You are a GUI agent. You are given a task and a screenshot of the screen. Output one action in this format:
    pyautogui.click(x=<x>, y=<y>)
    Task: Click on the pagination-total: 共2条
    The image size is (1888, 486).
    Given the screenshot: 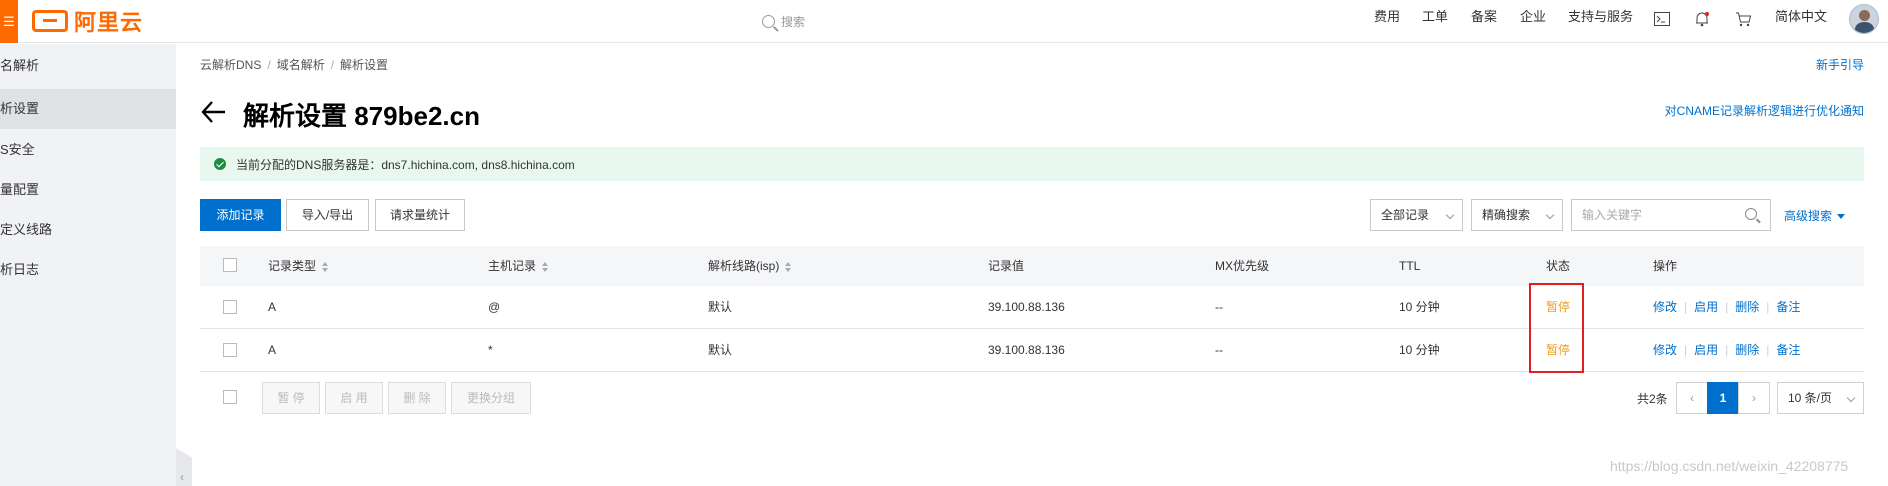 What is the action you would take?
    pyautogui.click(x=1652, y=399)
    